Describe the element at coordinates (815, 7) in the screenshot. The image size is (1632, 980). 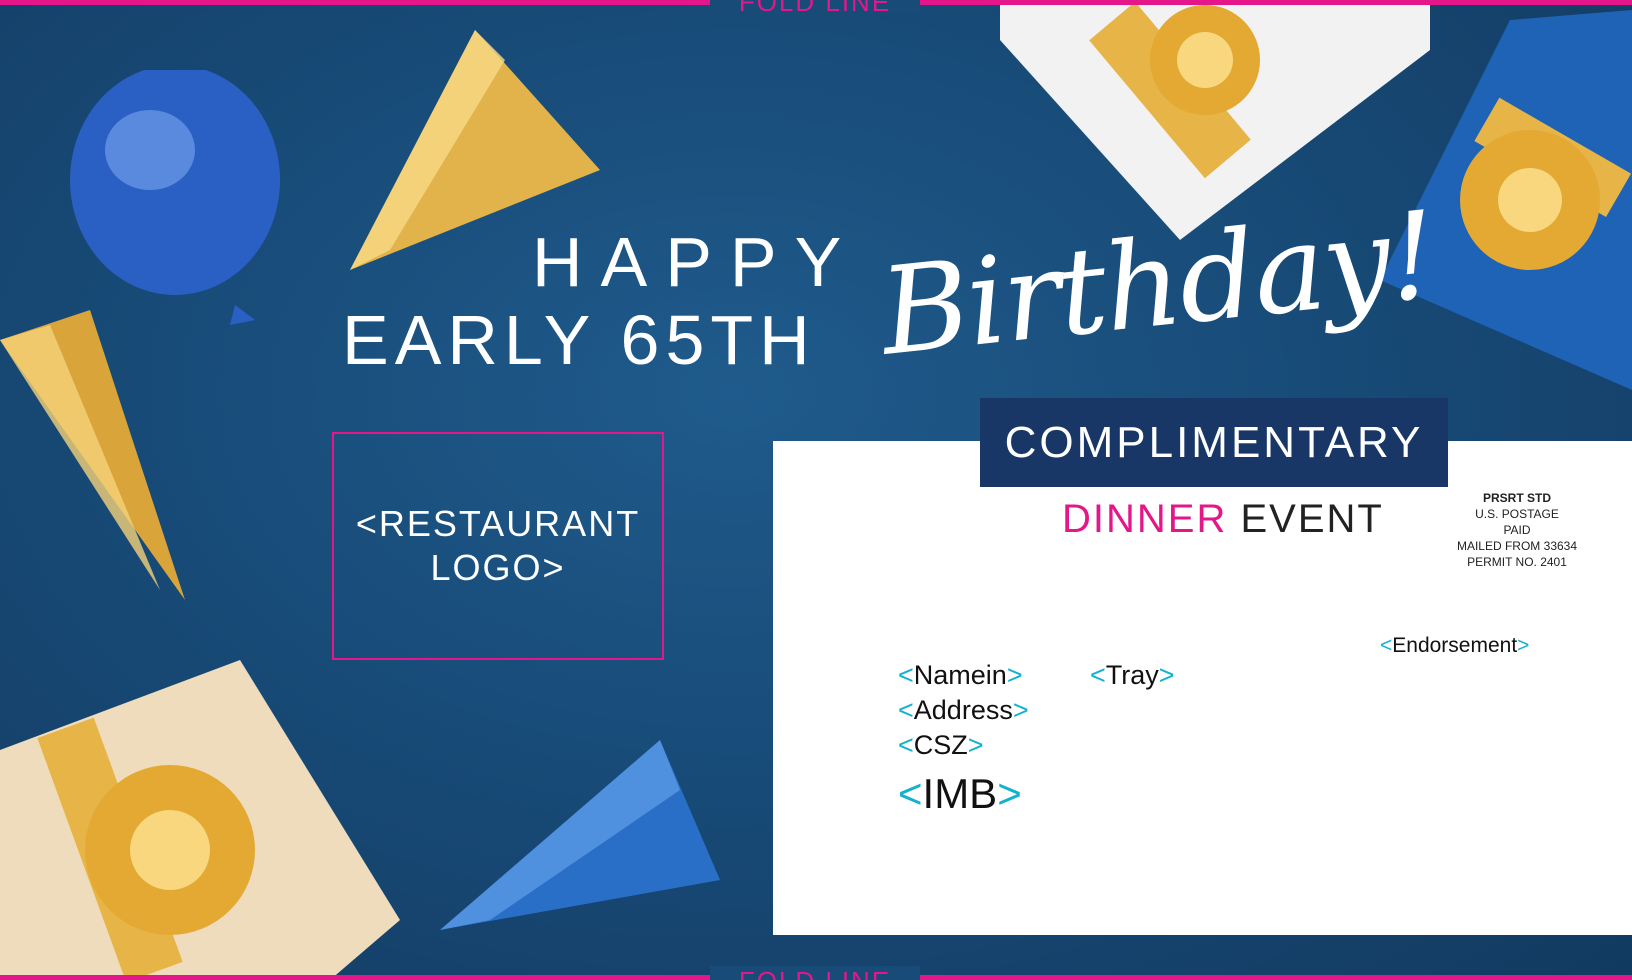
I see `fold-line-top-label: FOLD LINE` at that location.